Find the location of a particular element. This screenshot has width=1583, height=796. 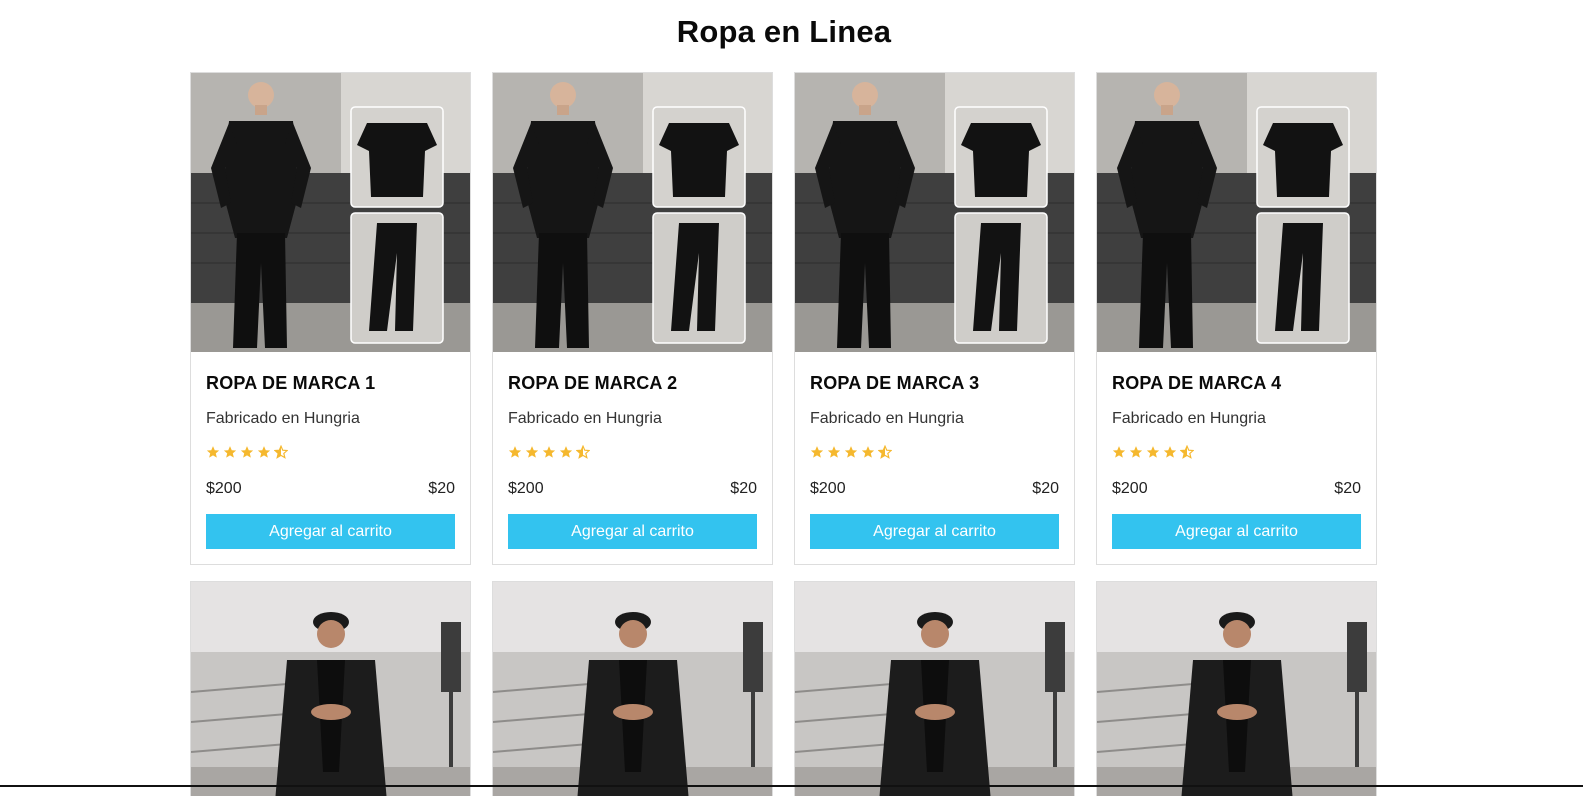

product-name: ROPA DE MARCA 4 is located at coordinates (1197, 383).